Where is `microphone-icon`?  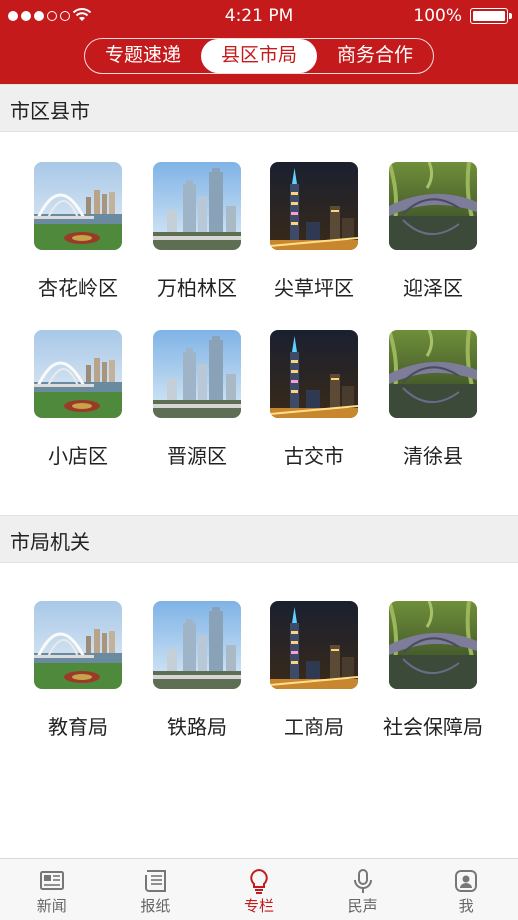 microphone-icon is located at coordinates (362, 881).